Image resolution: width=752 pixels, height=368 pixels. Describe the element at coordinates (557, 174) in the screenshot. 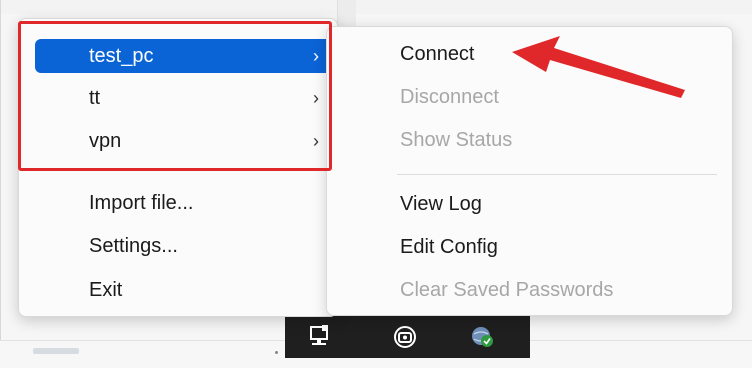

I see `menu-separator` at that location.